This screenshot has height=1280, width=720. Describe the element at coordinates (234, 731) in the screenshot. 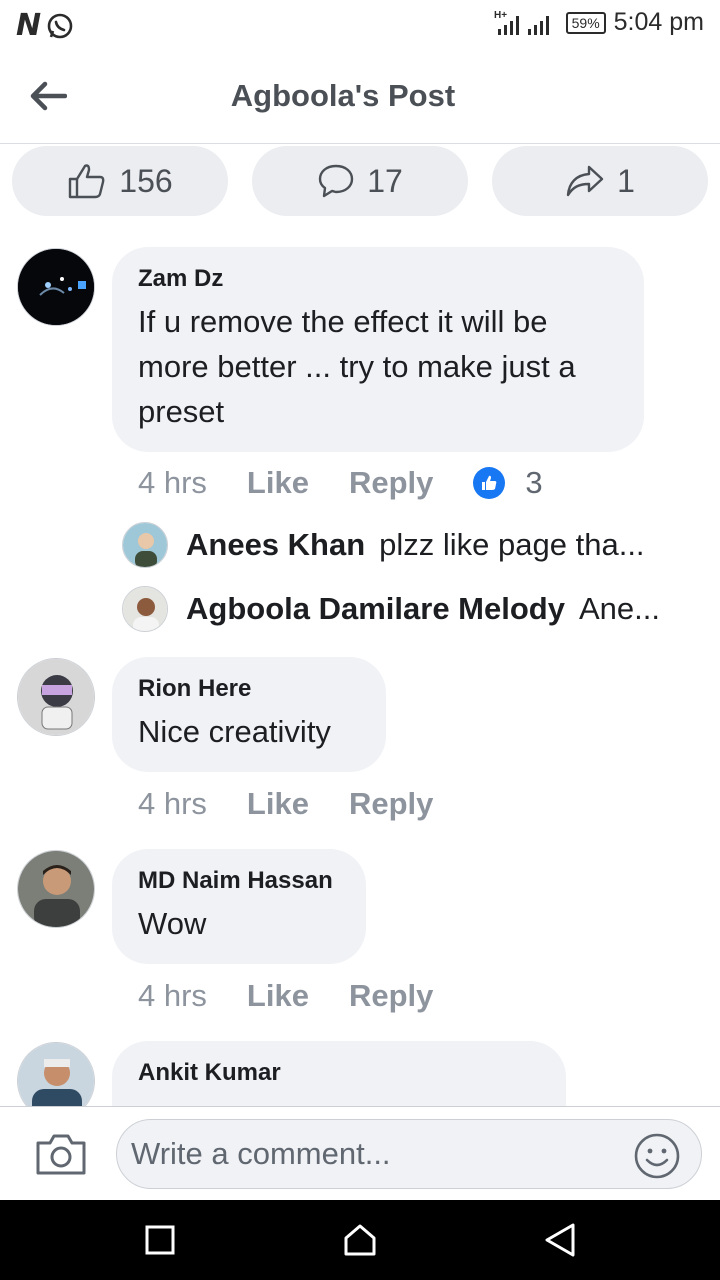

I see `comment-text: Nice creativity` at that location.